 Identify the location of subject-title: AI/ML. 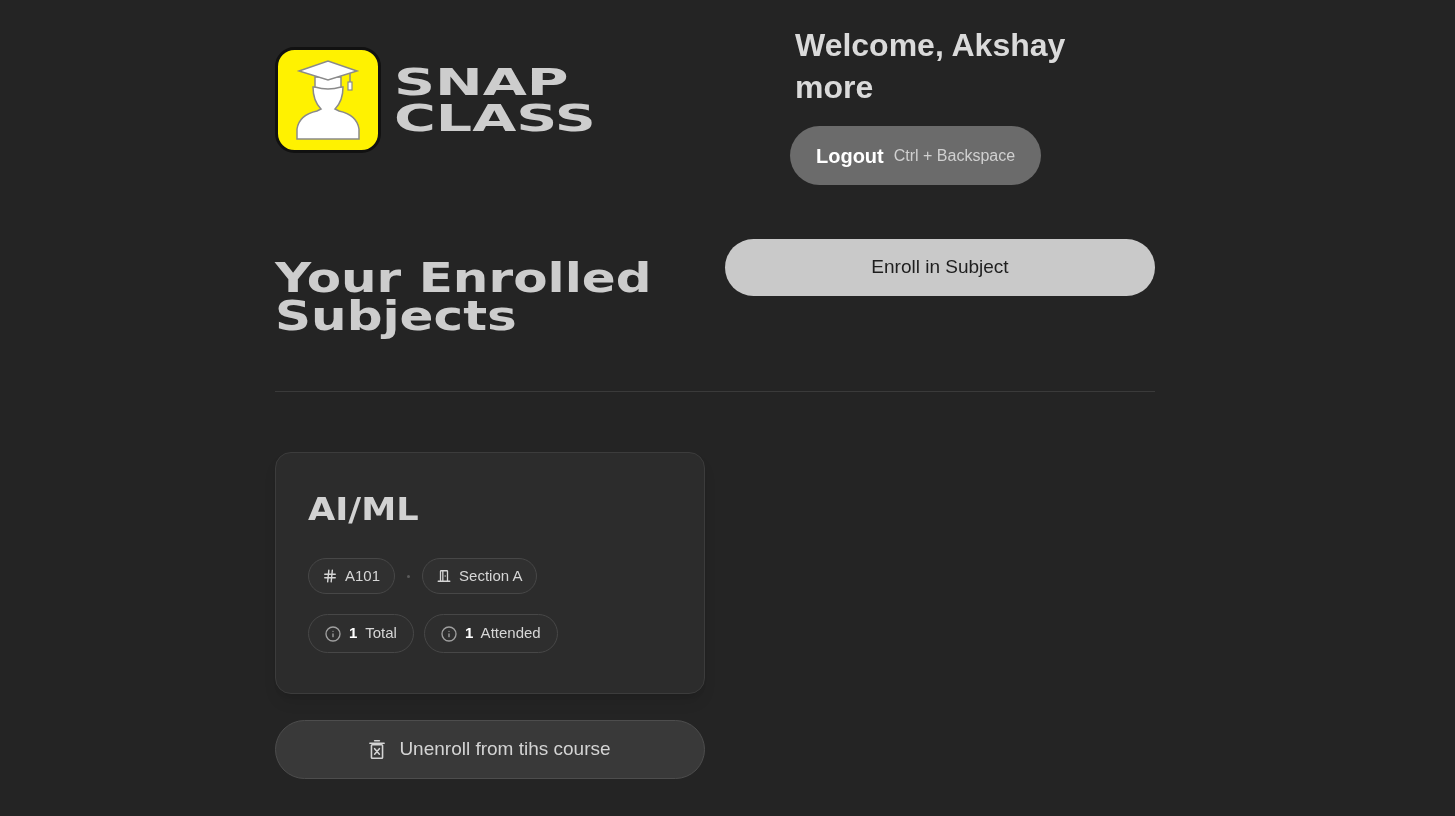
(363, 509).